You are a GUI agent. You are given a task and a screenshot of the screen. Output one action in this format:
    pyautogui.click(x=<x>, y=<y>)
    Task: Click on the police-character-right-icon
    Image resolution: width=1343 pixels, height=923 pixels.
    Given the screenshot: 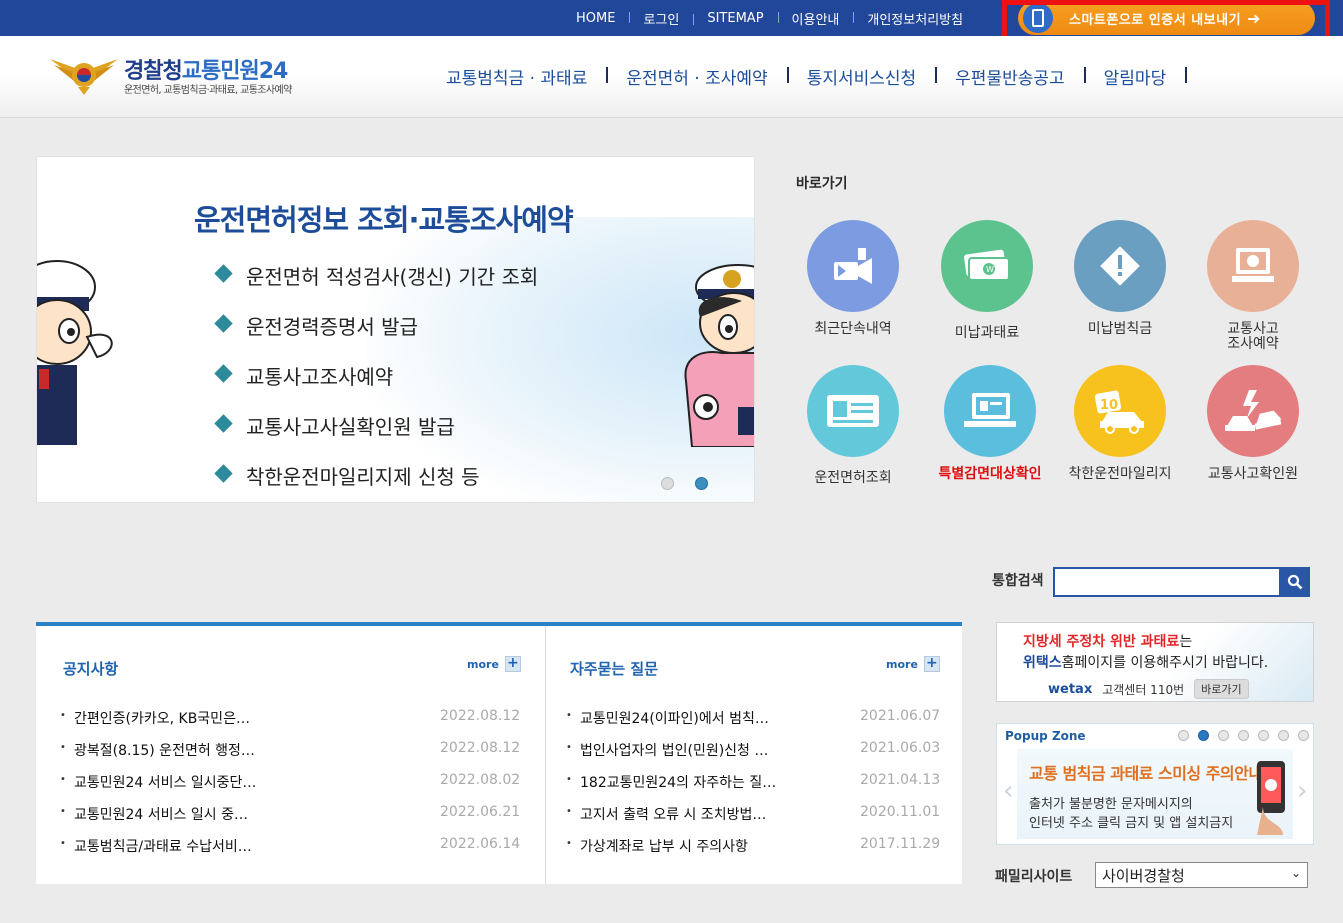 What is the action you would take?
    pyautogui.click(x=719, y=355)
    